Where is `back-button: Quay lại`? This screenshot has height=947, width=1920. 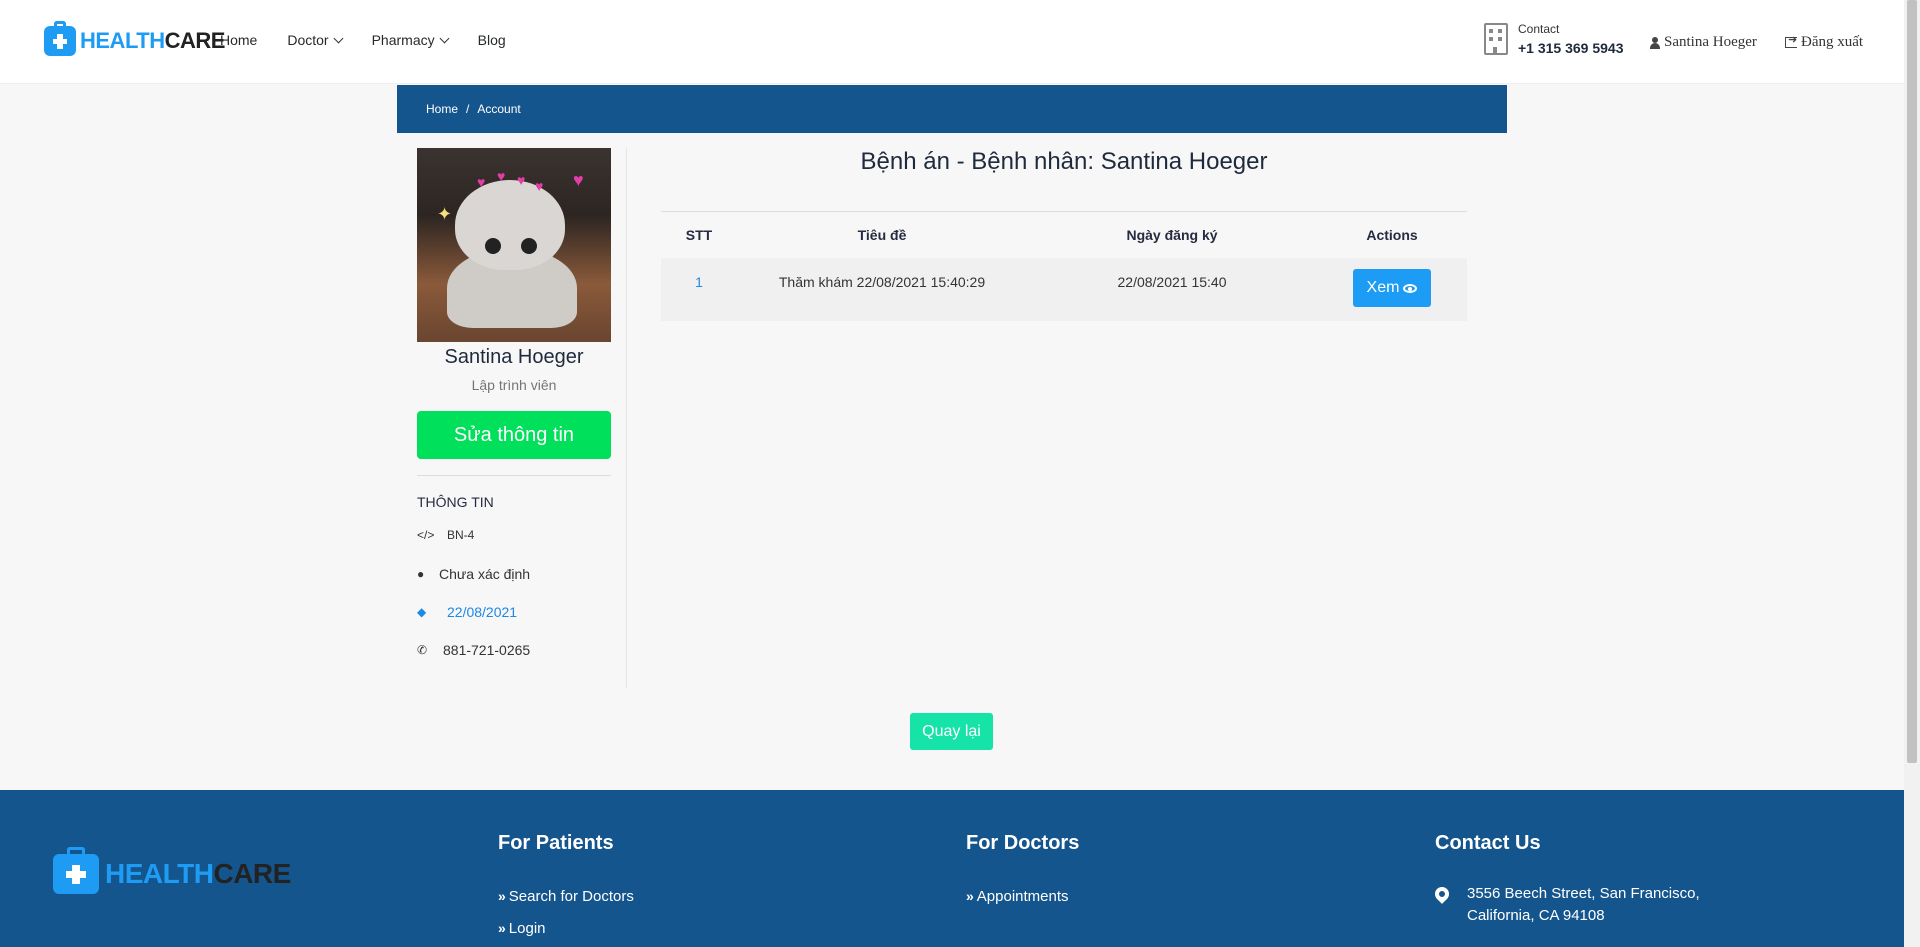
back-button: Quay lại is located at coordinates (951, 731).